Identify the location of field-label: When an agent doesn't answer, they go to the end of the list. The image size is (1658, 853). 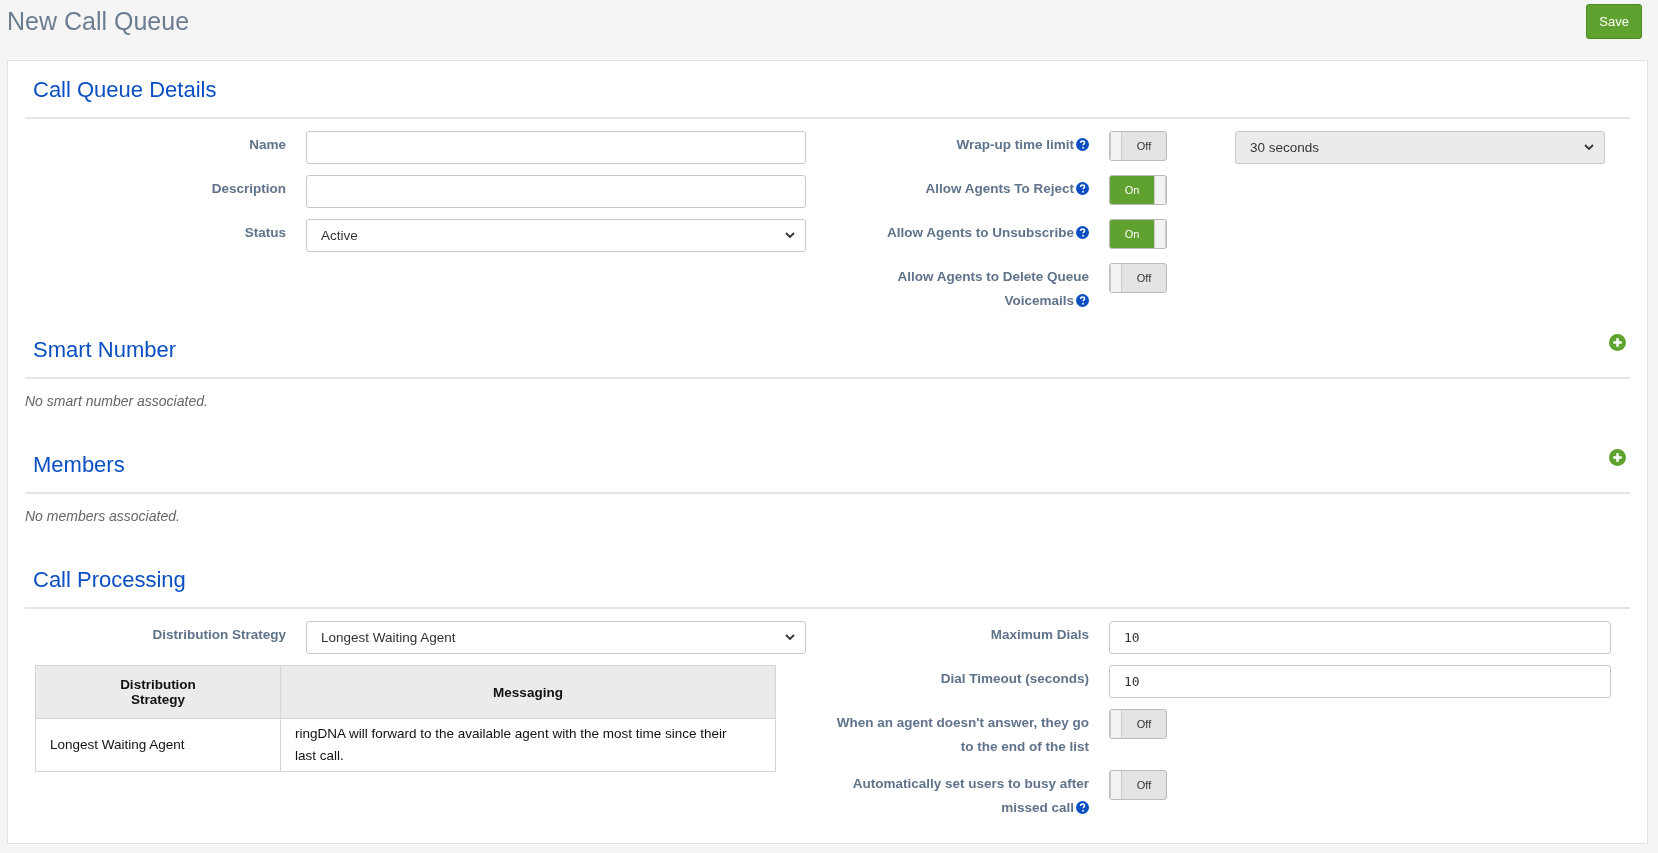
(962, 735).